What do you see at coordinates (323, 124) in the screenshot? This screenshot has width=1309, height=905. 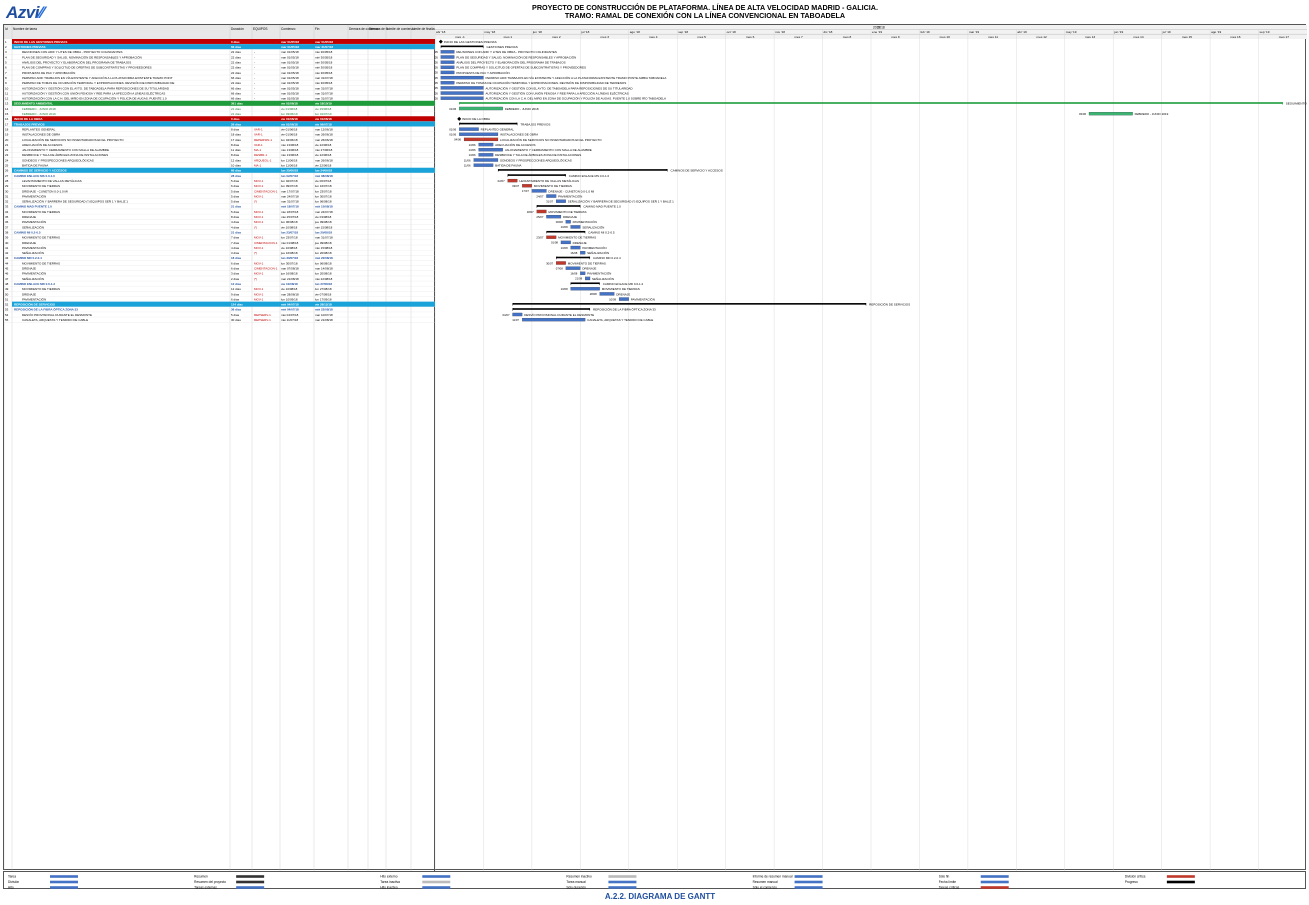 I see `task-end: vie 06/07/18` at bounding box center [323, 124].